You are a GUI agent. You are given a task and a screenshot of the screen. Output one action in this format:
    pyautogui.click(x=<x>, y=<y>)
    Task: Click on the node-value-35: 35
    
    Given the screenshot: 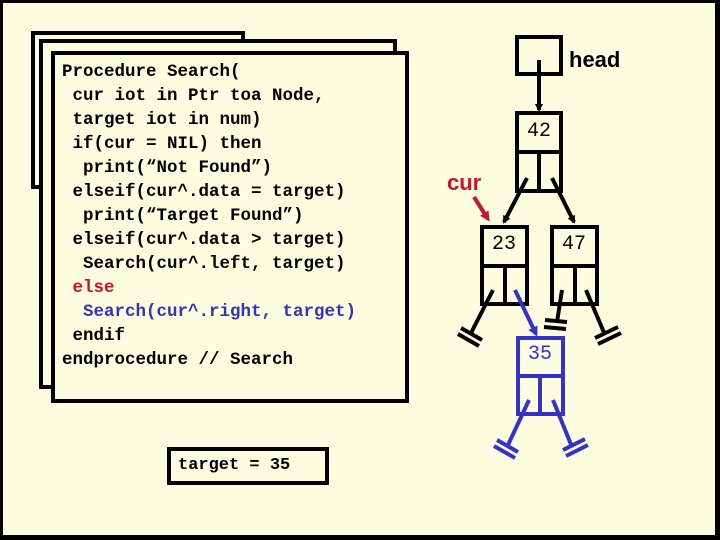 What is the action you would take?
    pyautogui.click(x=539, y=354)
    